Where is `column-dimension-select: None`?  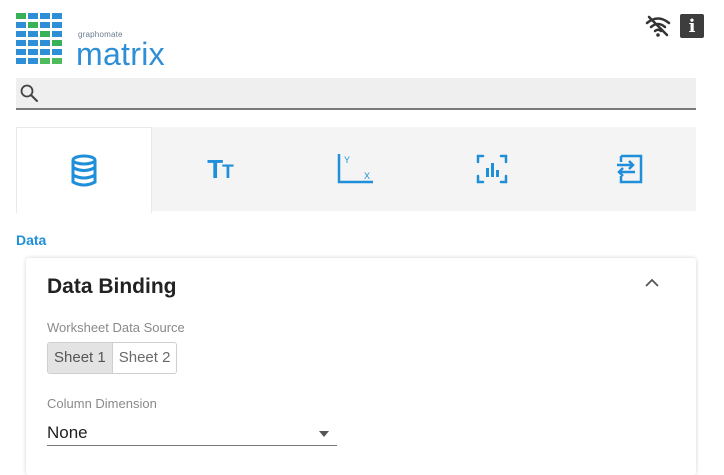
column-dimension-select: None is located at coordinates (192, 433).